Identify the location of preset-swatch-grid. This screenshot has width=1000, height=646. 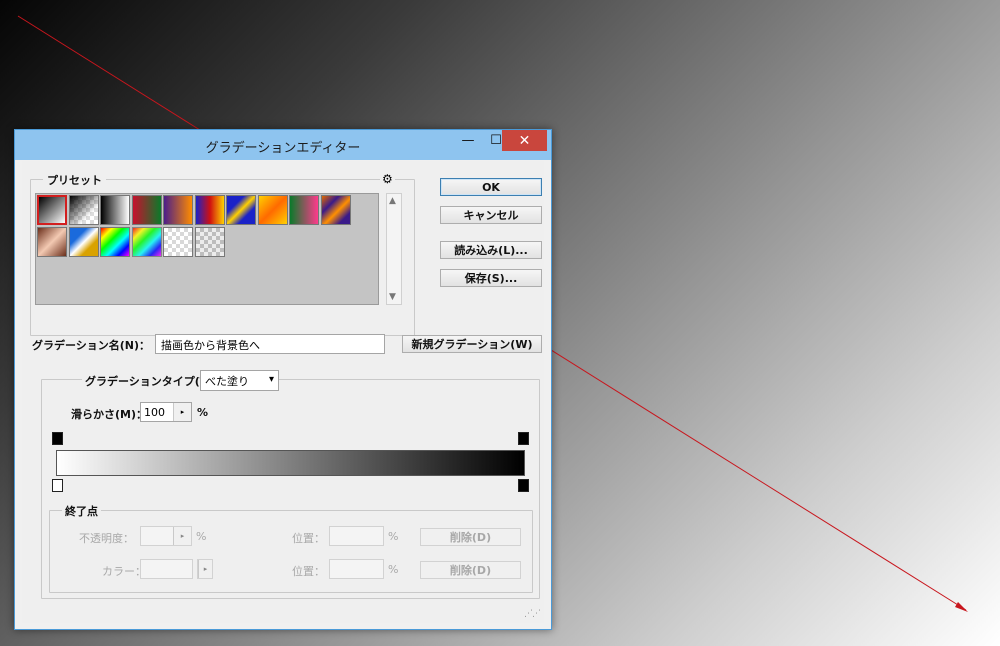
(207, 249).